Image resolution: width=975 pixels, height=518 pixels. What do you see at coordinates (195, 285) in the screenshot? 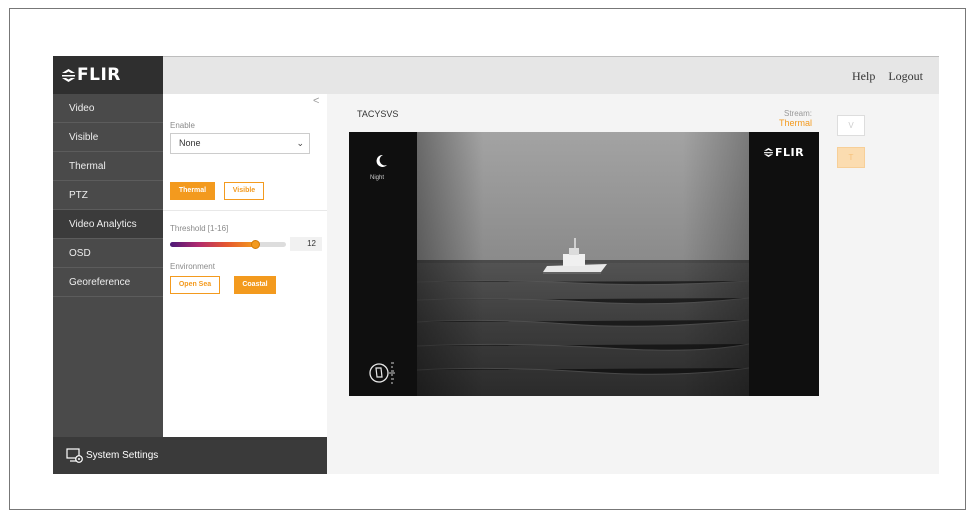
I see `open-sea-button: Open Sea` at bounding box center [195, 285].